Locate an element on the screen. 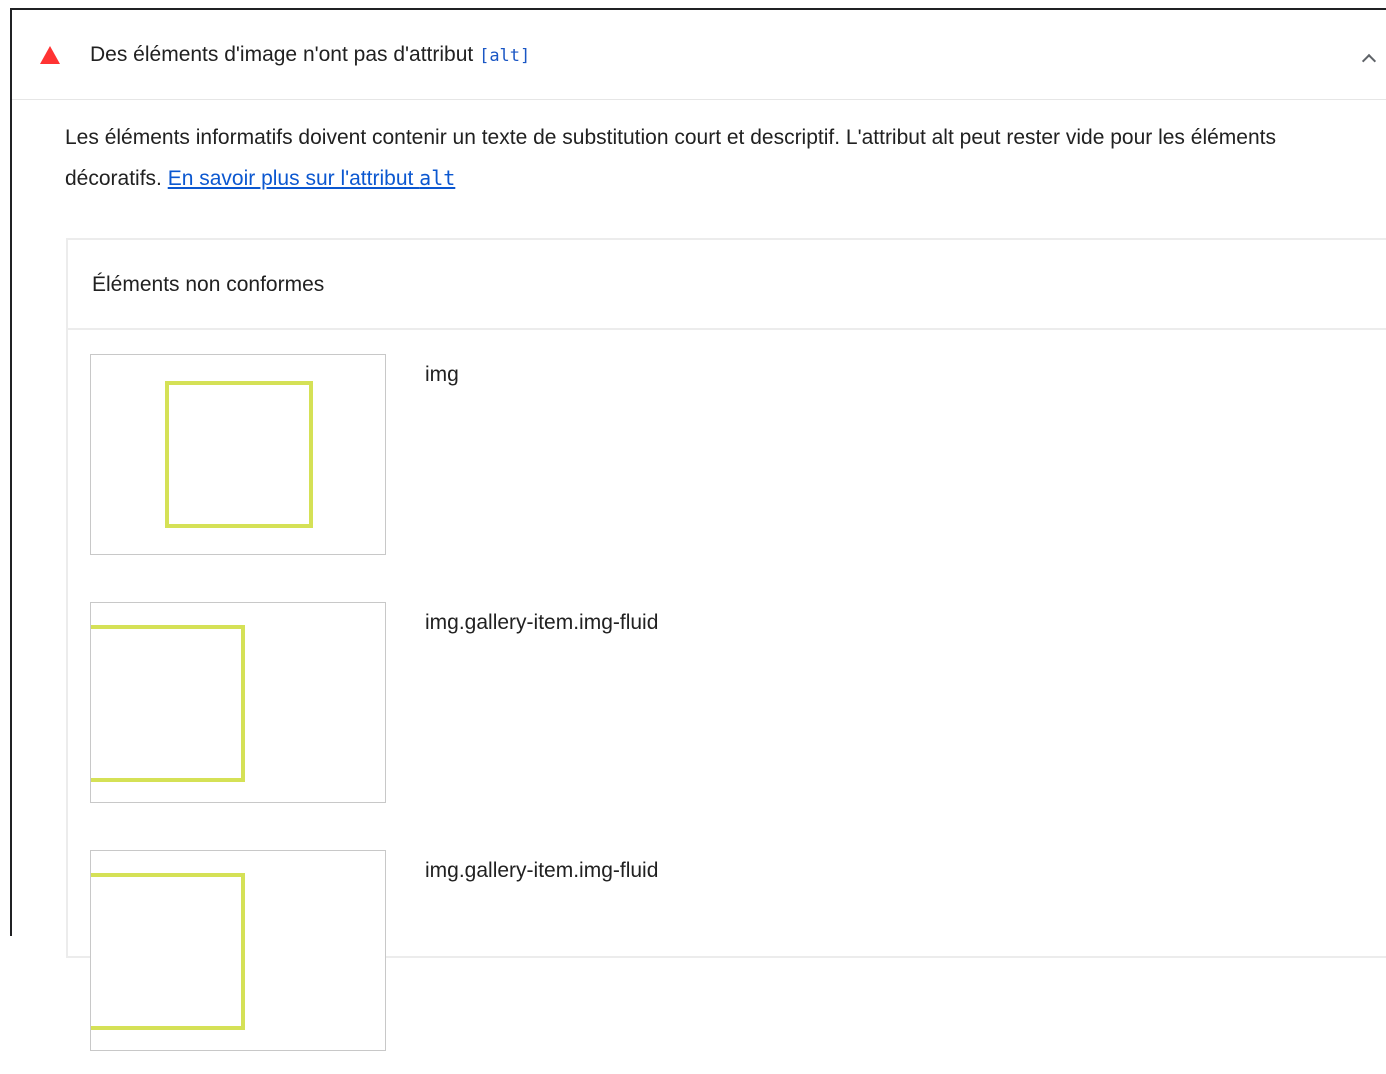 This screenshot has width=1386, height=1074. element-selector: img is located at coordinates (442, 374).